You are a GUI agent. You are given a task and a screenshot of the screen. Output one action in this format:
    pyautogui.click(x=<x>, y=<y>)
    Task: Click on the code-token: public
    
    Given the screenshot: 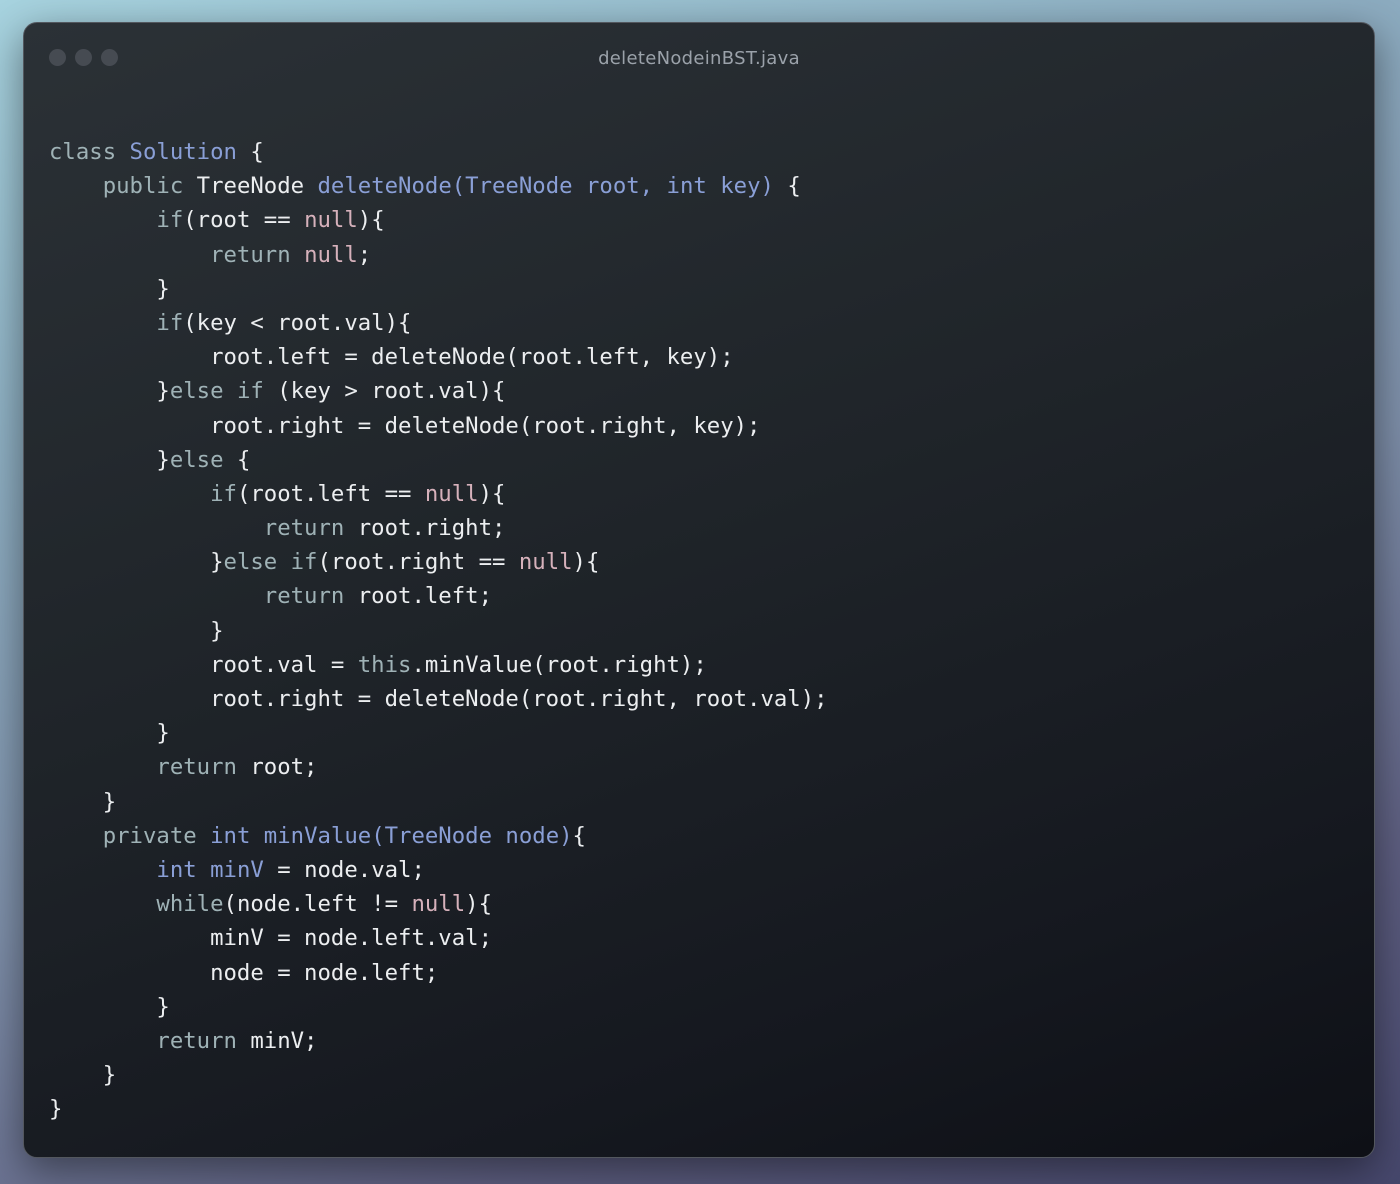 What is the action you would take?
    pyautogui.click(x=123, y=186)
    